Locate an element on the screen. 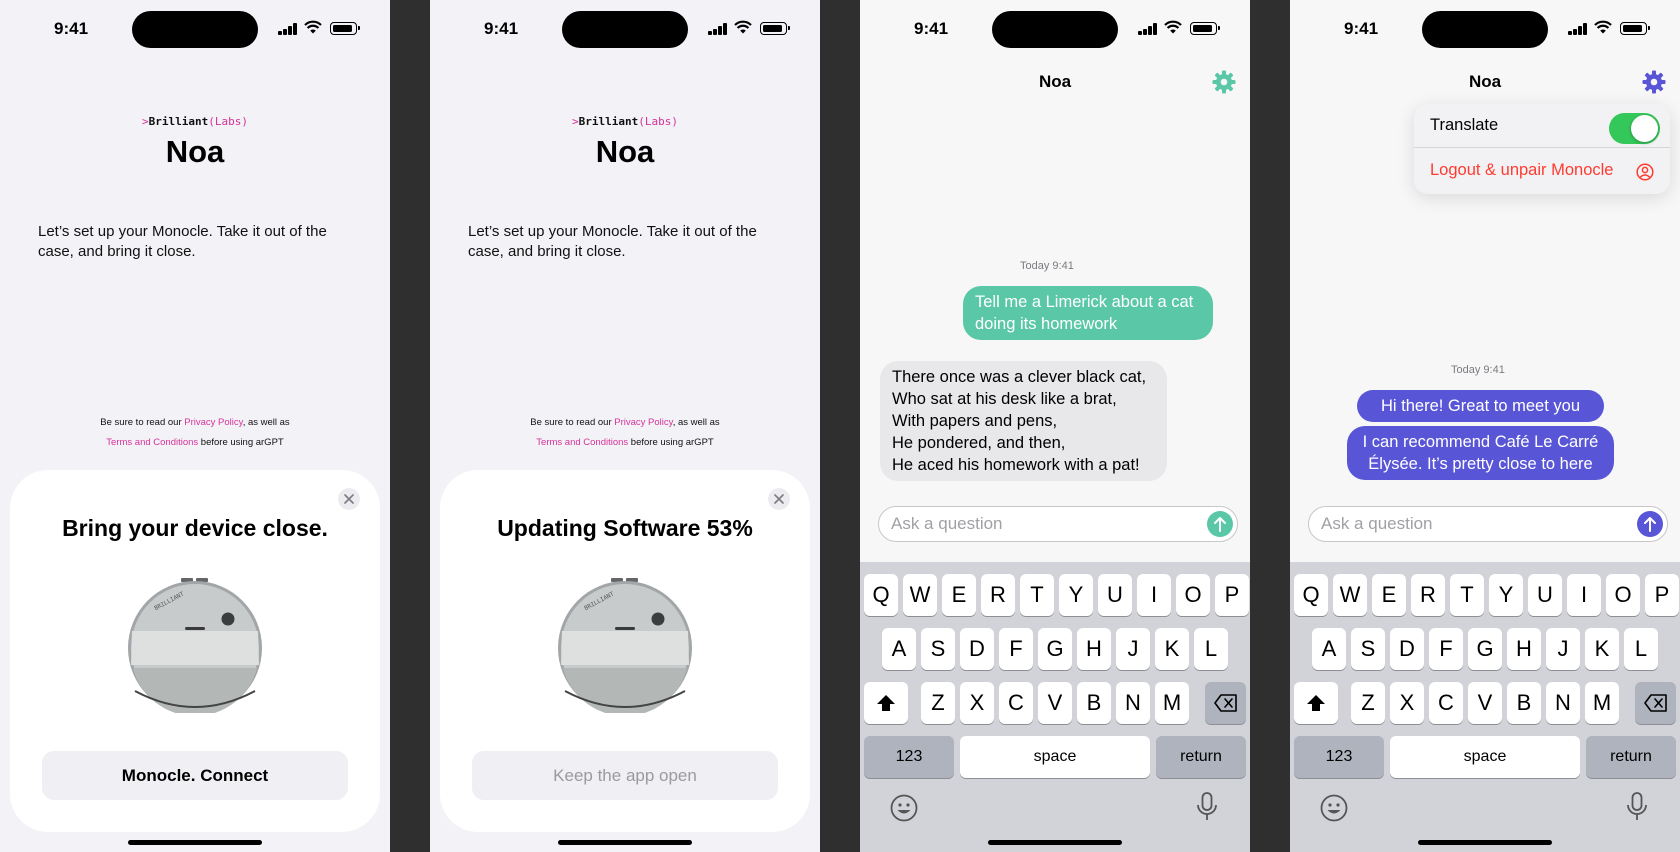 Image resolution: width=1680 pixels, height=852 pixels. brand-logo: >Brilliant(Labs) is located at coordinates (625, 121).